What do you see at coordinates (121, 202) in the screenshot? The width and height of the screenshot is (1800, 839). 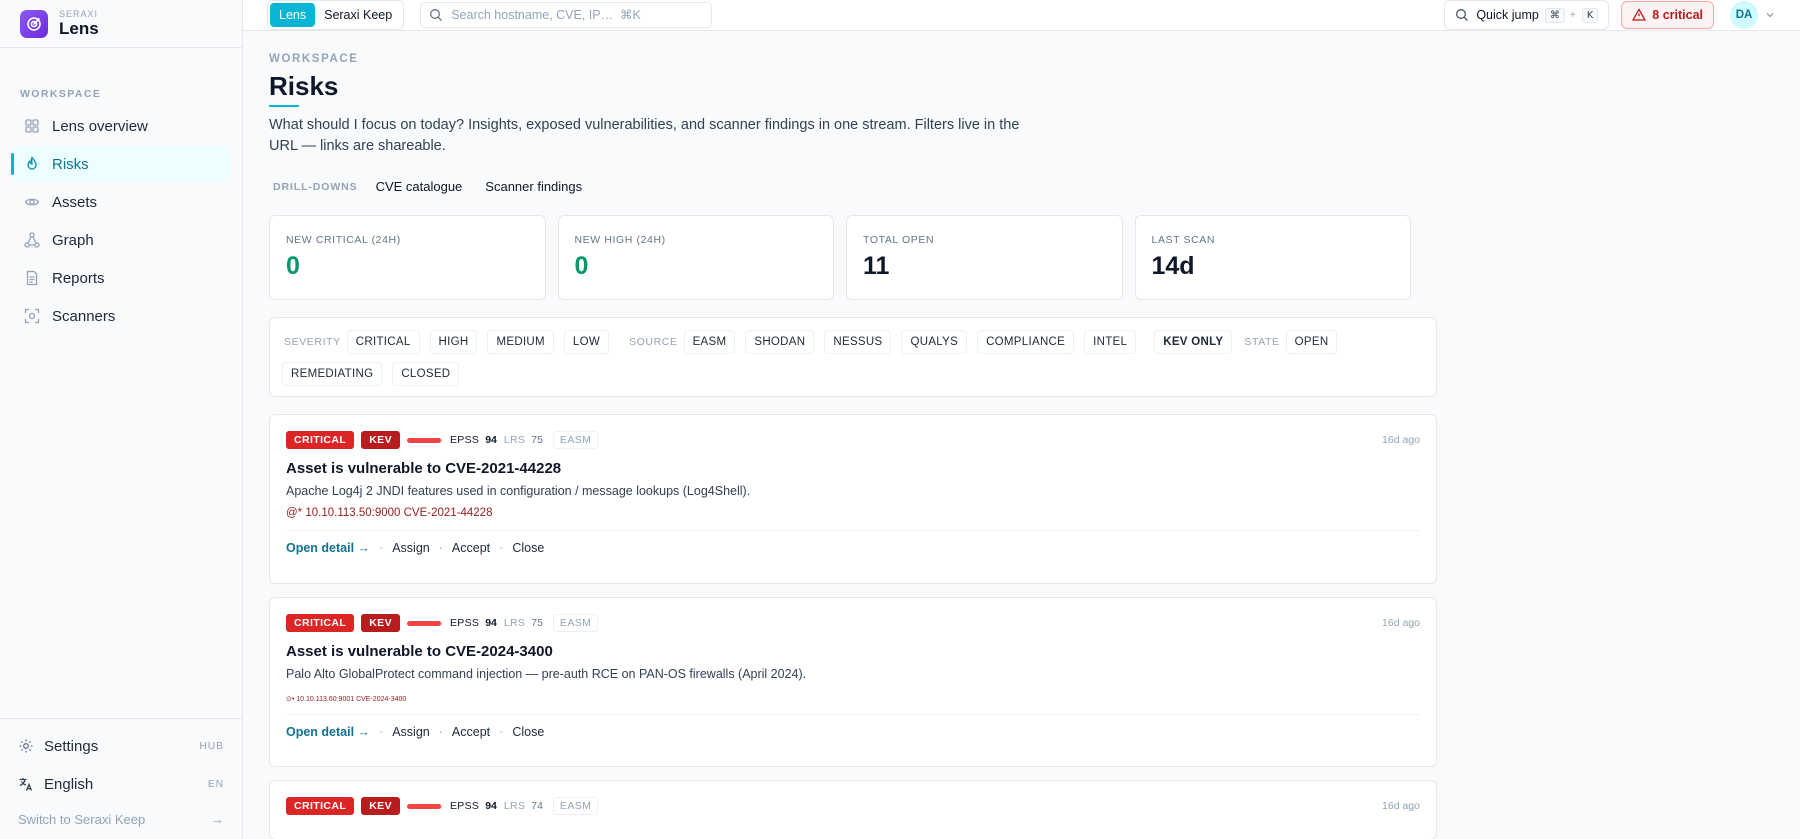 I see `sidebar-item-assets: Assets` at bounding box center [121, 202].